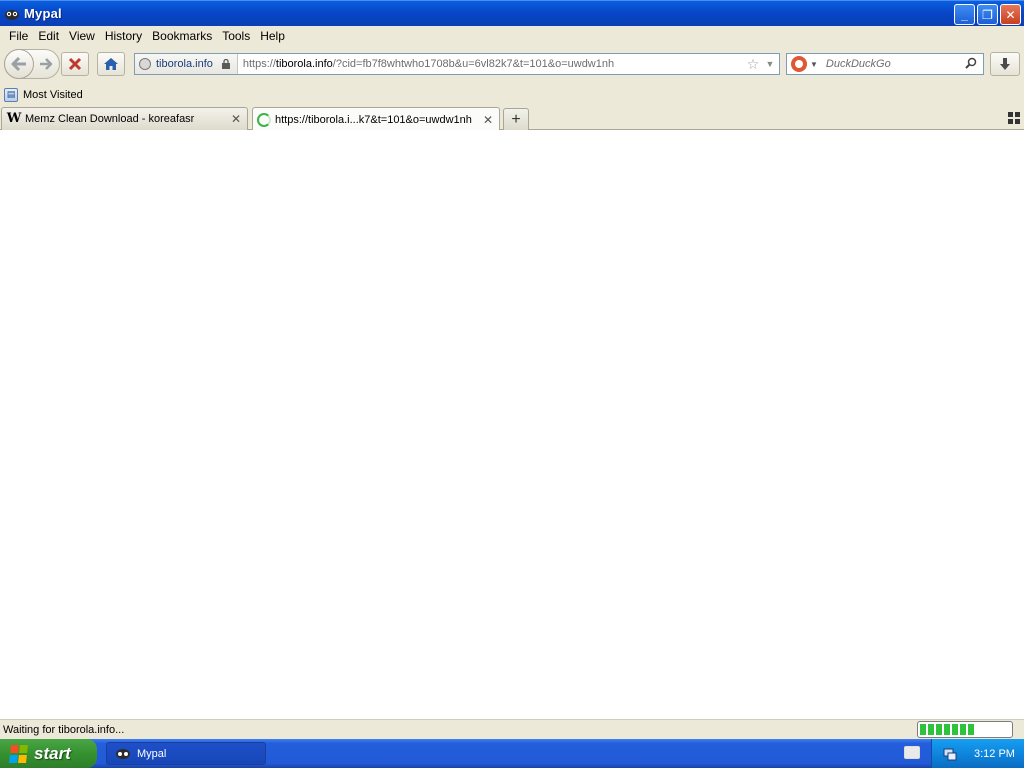 The image size is (1024, 768). I want to click on url-scheme: https://, so click(259, 64).